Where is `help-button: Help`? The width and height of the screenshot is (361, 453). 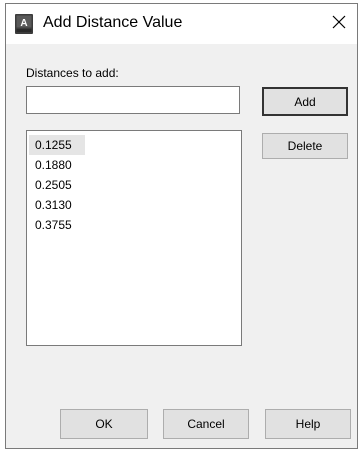
help-button: Help is located at coordinates (308, 424).